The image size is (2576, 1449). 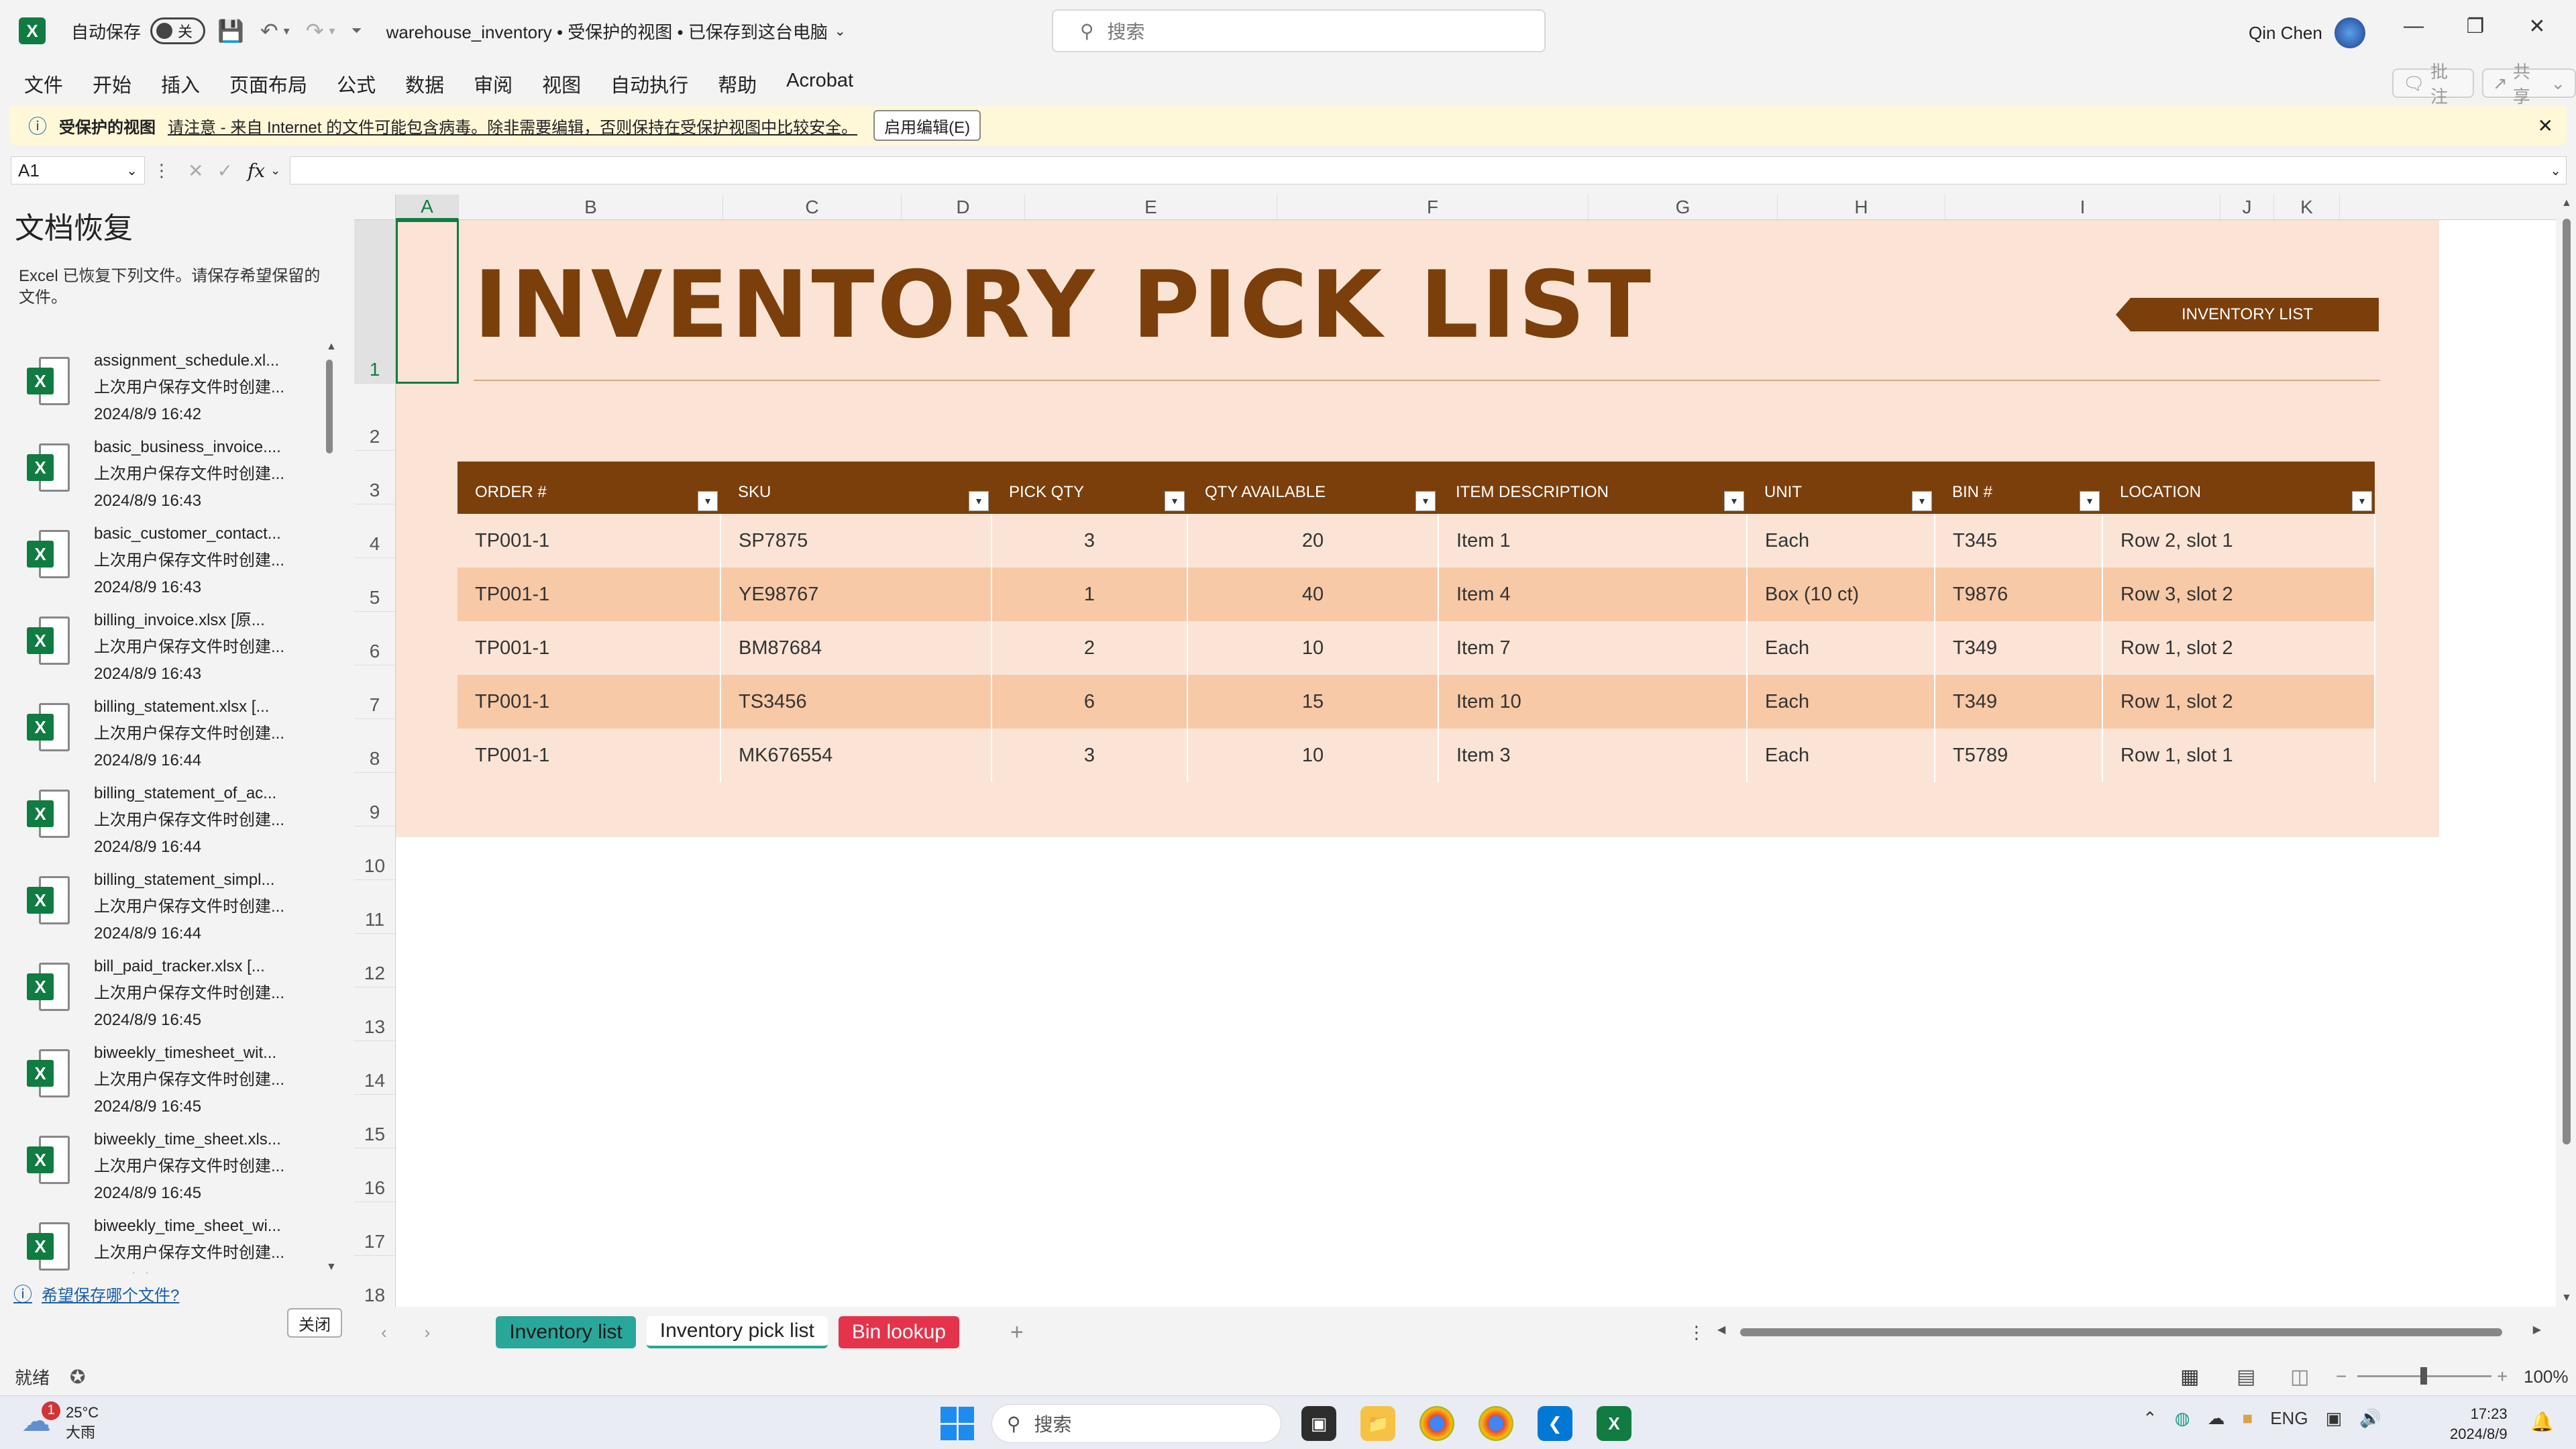 I want to click on volume-icon: 🔊, so click(x=2370, y=1418).